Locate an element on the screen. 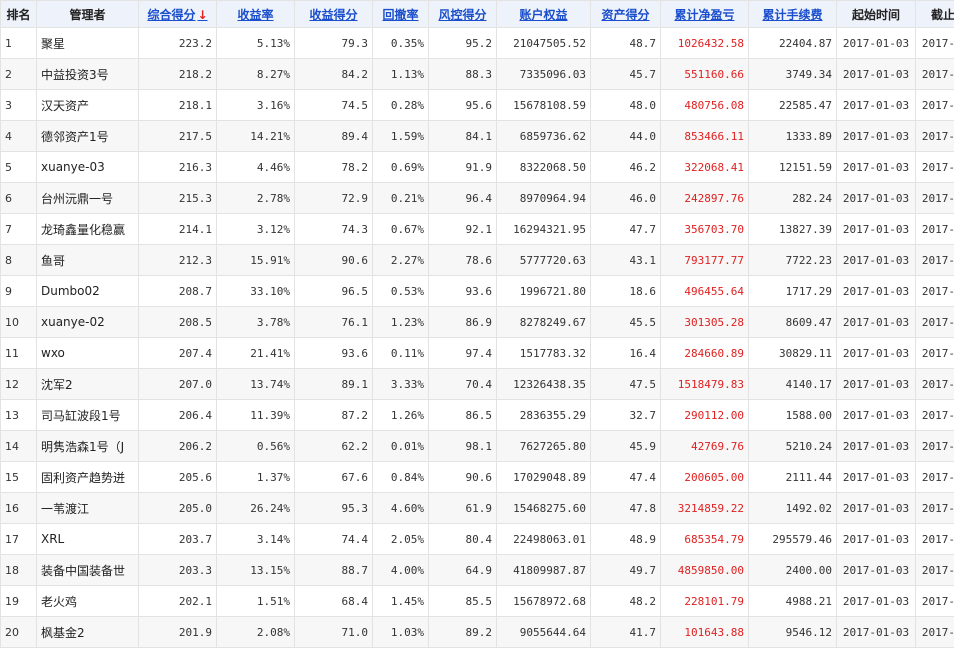 This screenshot has height=648, width=954. col-total-score: 综合得分↓ is located at coordinates (178, 14).